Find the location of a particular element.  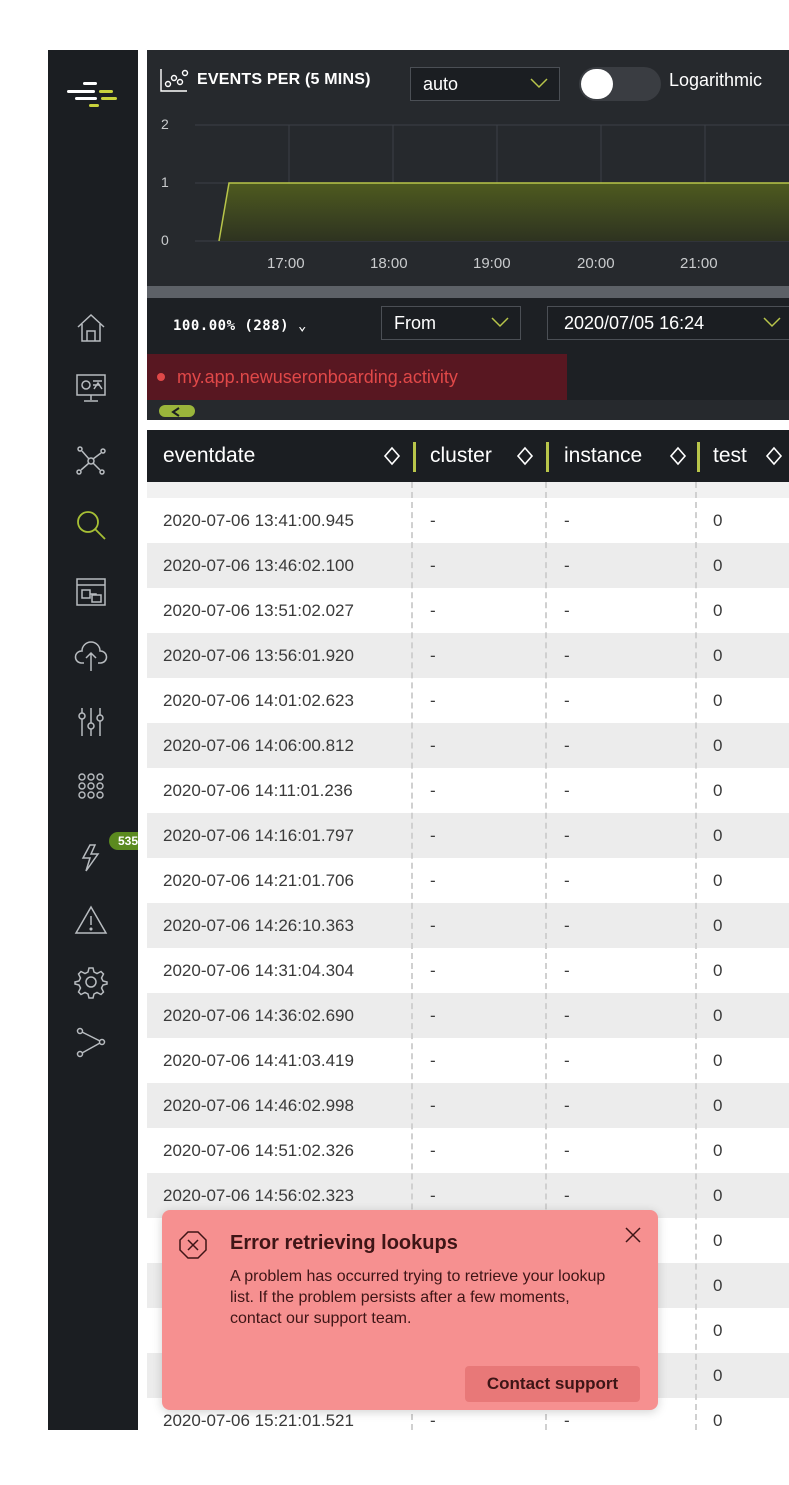

percentage-value: 100.00% (288) is located at coordinates (231, 326).